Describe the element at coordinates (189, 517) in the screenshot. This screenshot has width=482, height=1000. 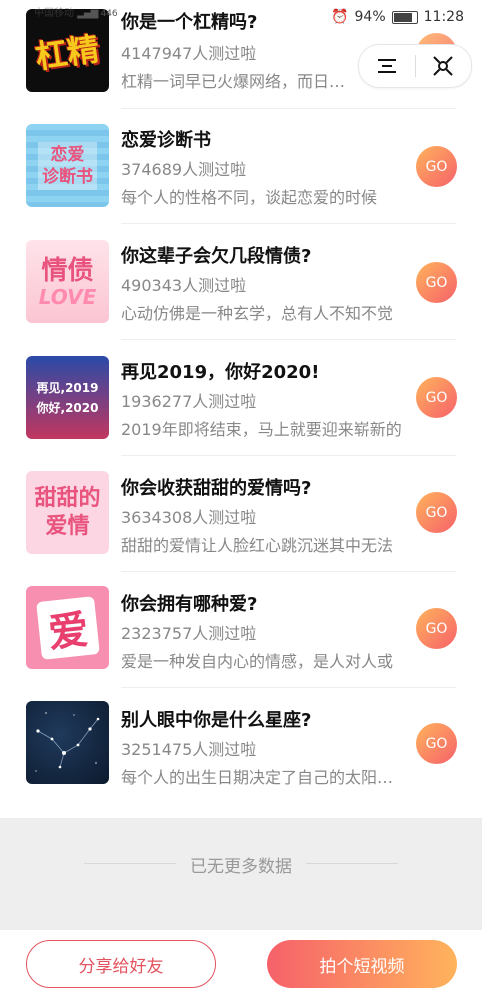
I see `quiz-count: 3634308人测过啦` at that location.